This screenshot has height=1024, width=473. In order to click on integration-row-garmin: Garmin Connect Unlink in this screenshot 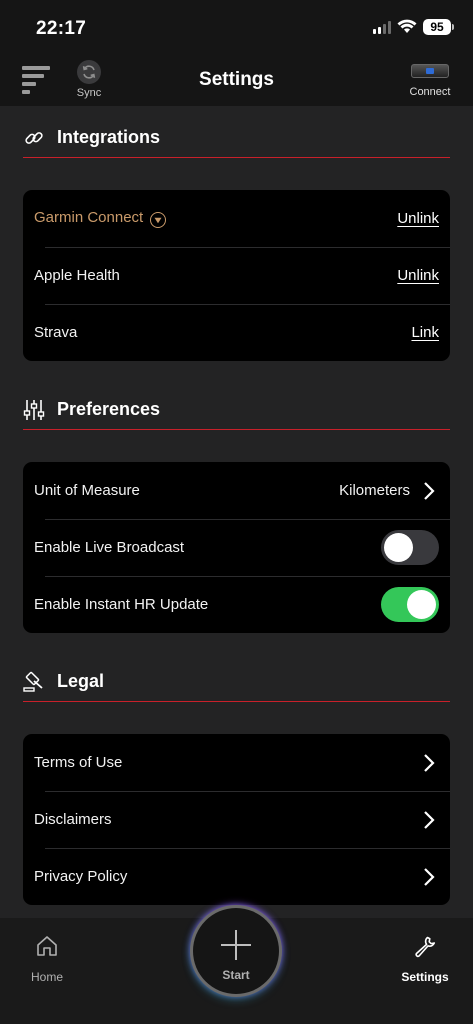, I will do `click(236, 218)`.